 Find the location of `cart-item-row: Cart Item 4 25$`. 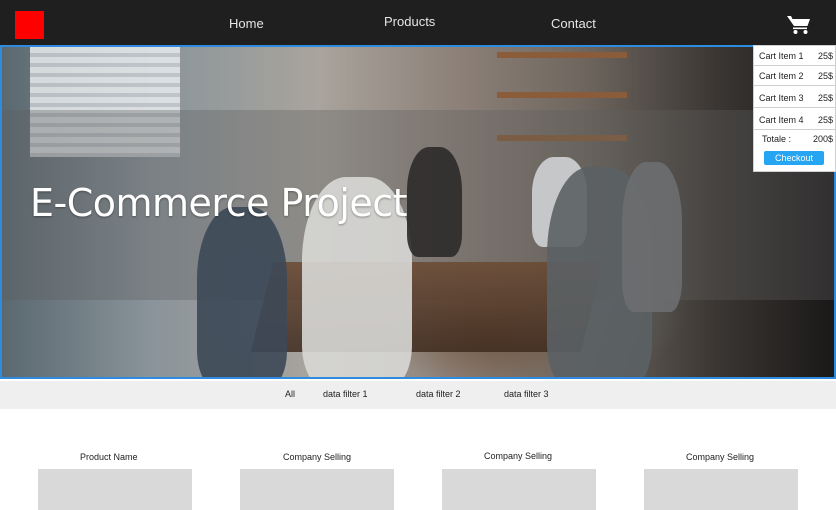

cart-item-row: Cart Item 4 25$ is located at coordinates (794, 120).